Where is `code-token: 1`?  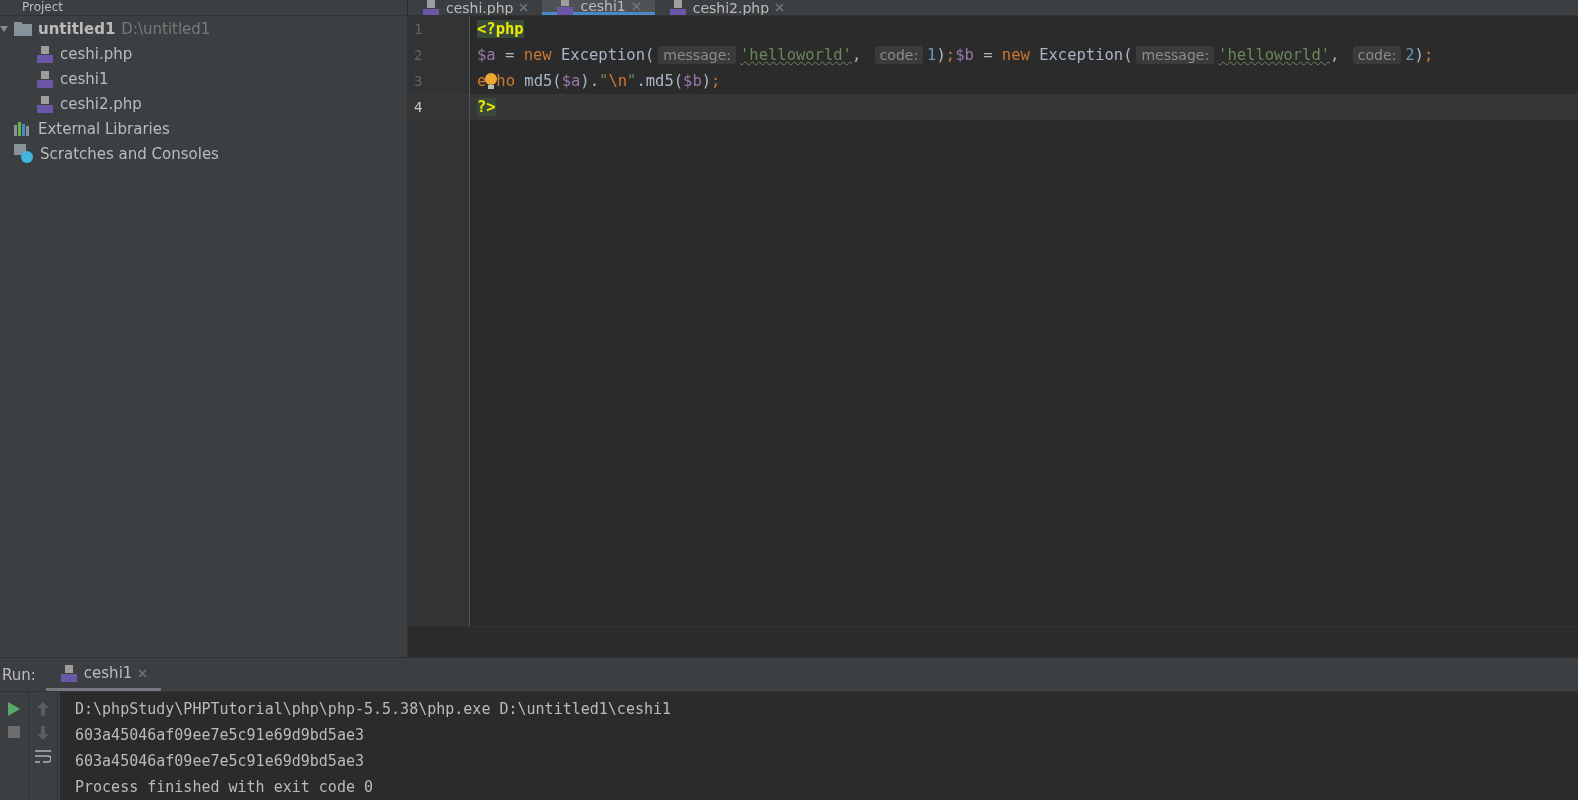 code-token: 1 is located at coordinates (932, 55).